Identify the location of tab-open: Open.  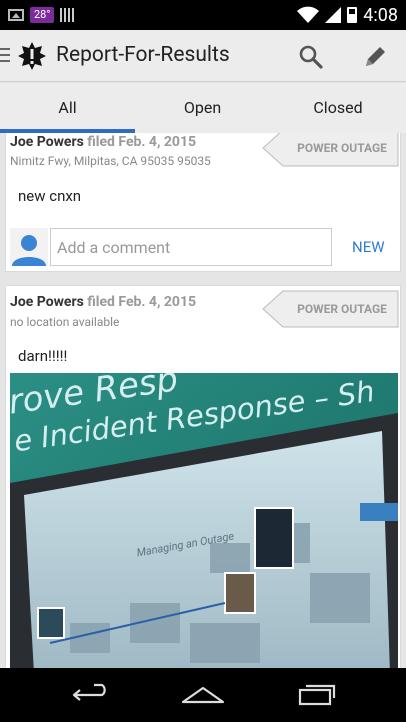
(202, 108).